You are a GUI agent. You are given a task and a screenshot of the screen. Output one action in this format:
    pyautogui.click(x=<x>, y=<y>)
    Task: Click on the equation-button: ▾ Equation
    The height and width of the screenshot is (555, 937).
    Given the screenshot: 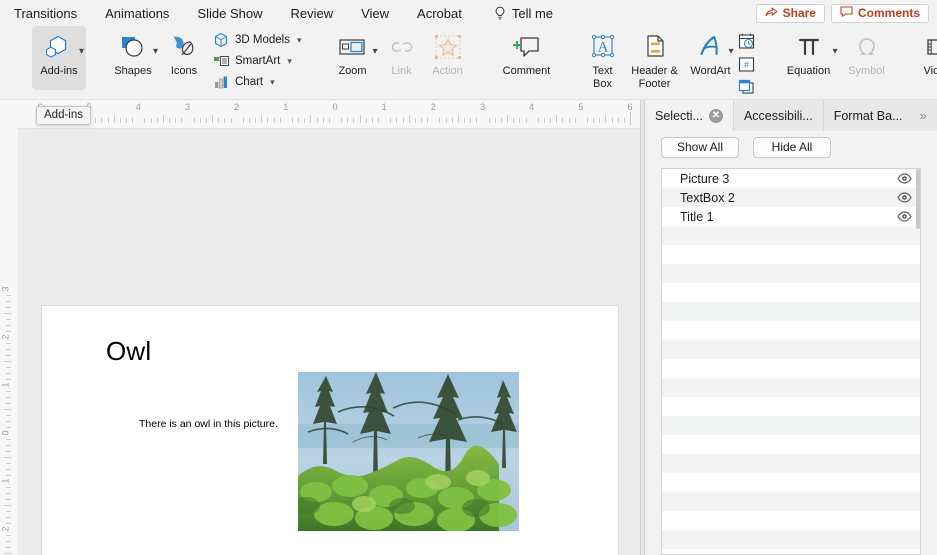 What is the action you would take?
    pyautogui.click(x=809, y=58)
    